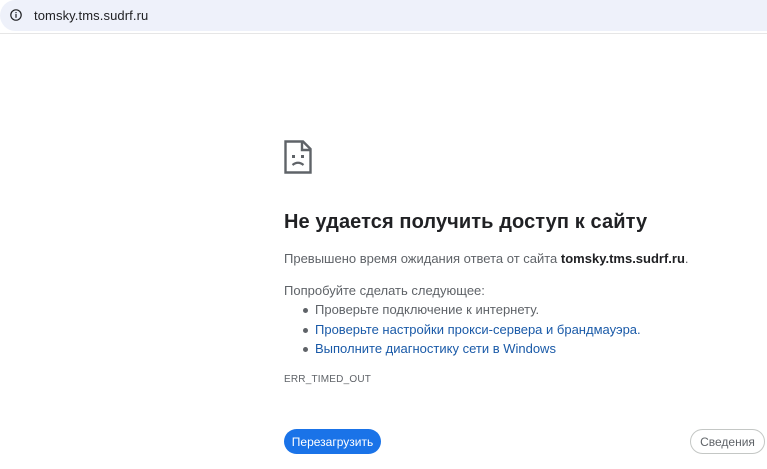 The image size is (767, 469). I want to click on suggestion-network-diagnostics: Выполните диагностику сети в Windows, so click(462, 351).